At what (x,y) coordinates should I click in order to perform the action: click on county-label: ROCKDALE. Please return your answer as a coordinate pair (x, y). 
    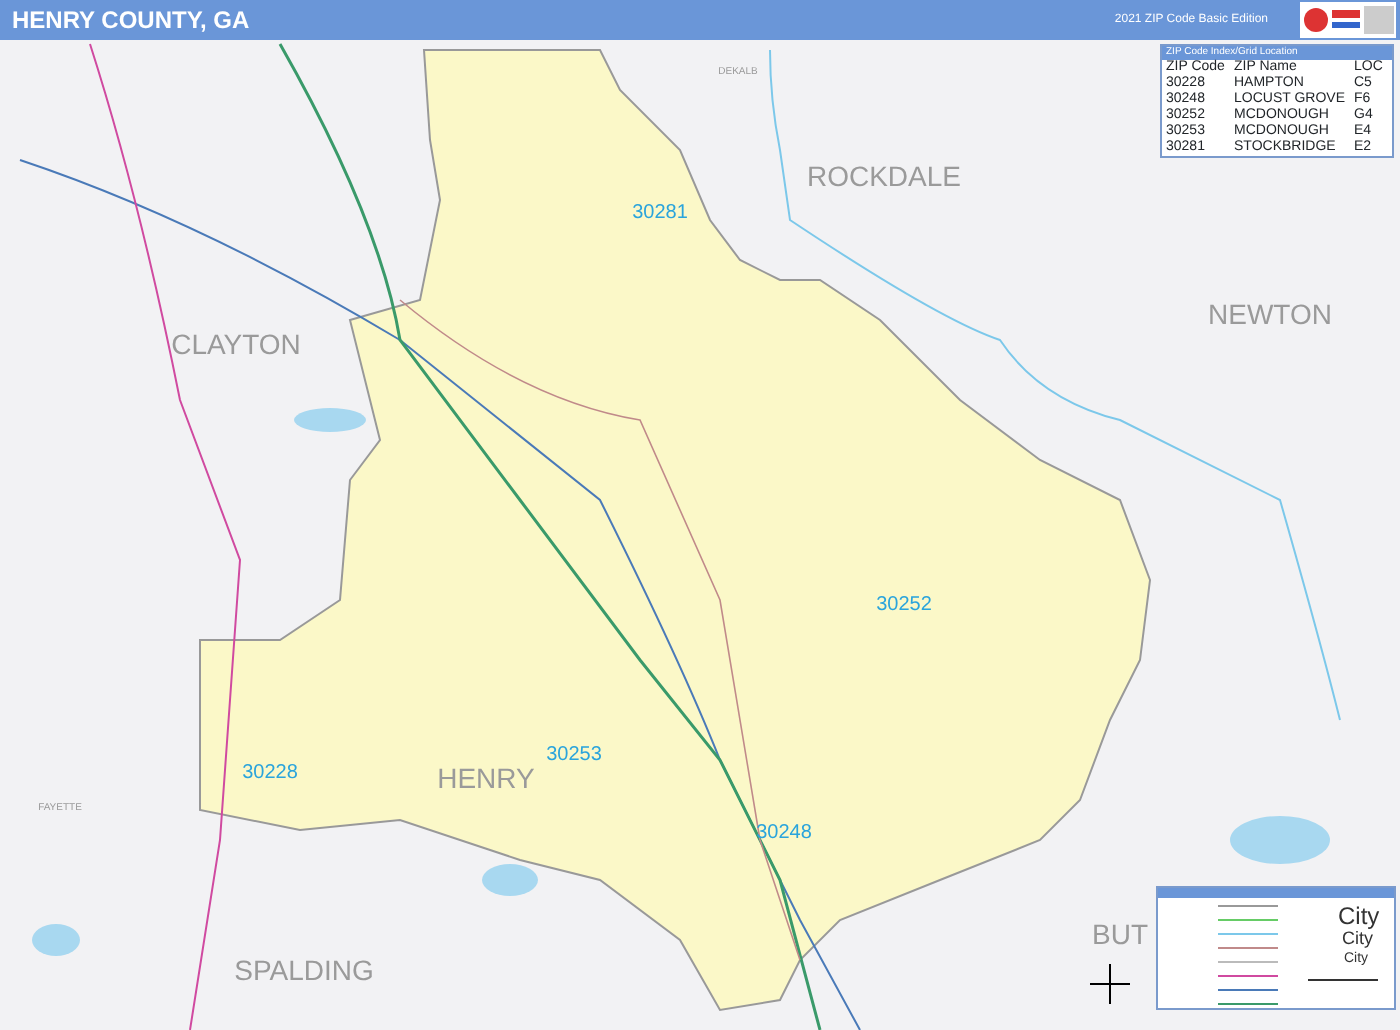
    Looking at the image, I should click on (884, 176).